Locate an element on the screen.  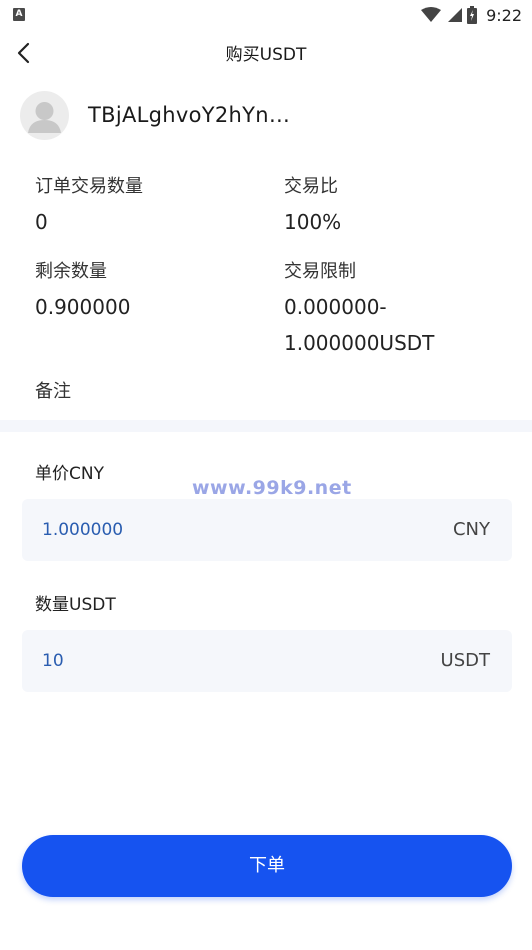
place-order-button: 下单 is located at coordinates (267, 866).